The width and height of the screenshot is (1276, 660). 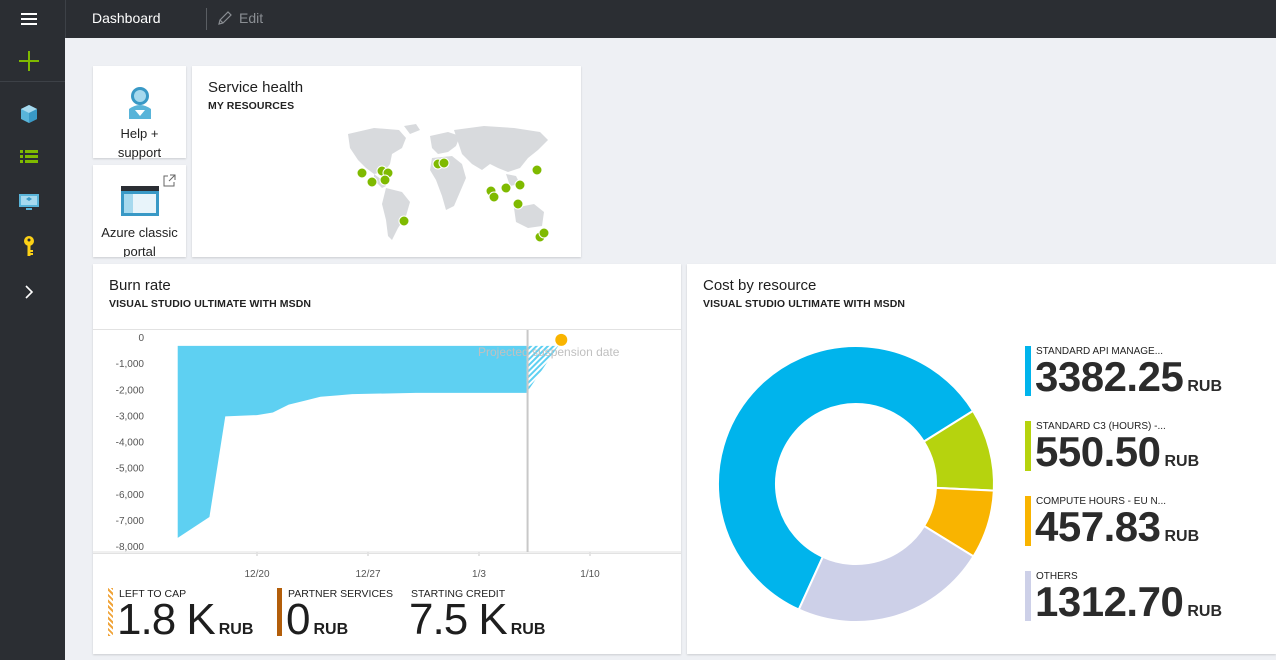 What do you see at coordinates (449, 183) in the screenshot?
I see `world-map` at bounding box center [449, 183].